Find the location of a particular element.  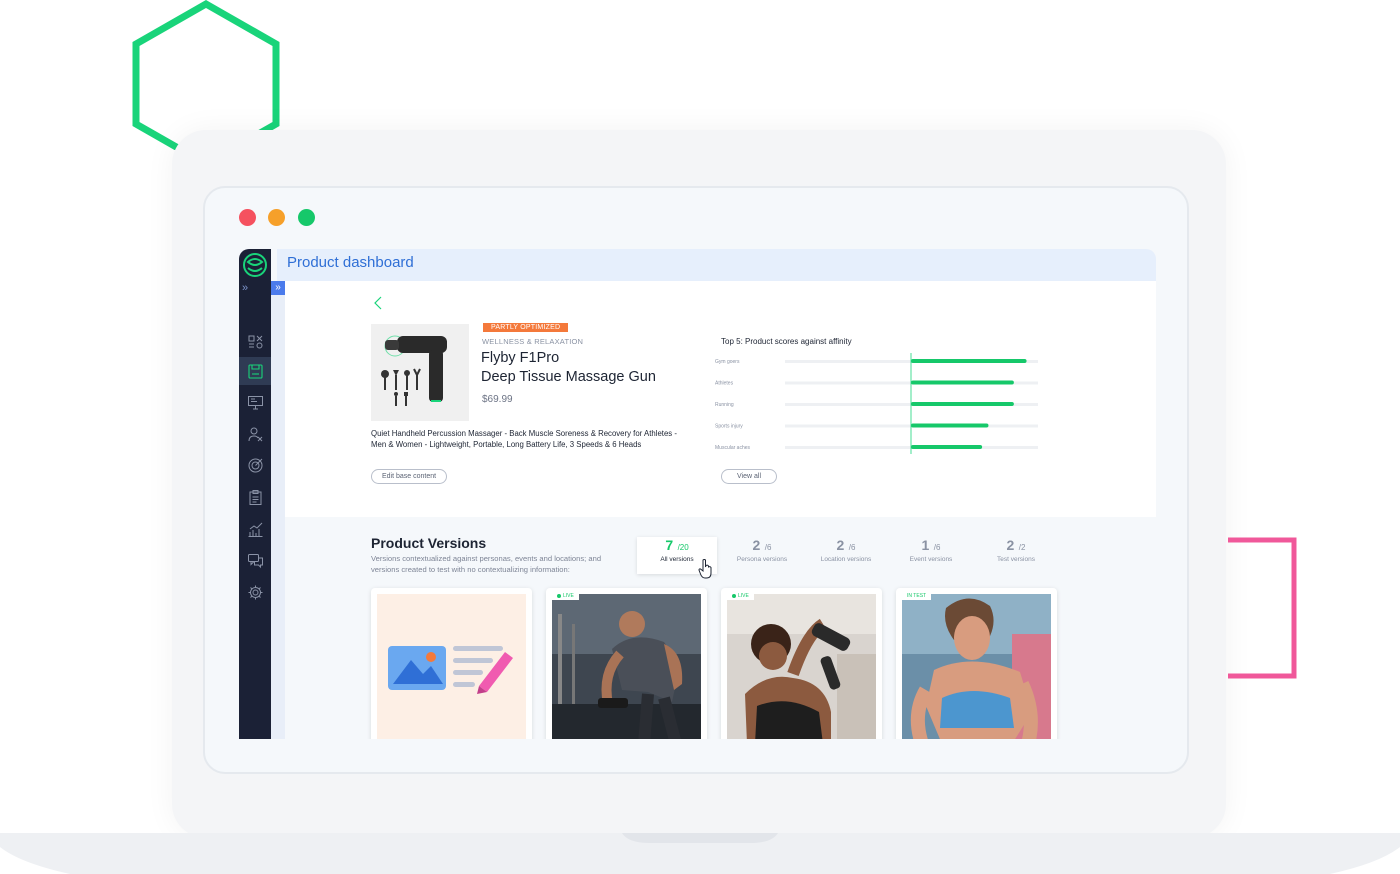

analytics-icon is located at coordinates (255, 529).